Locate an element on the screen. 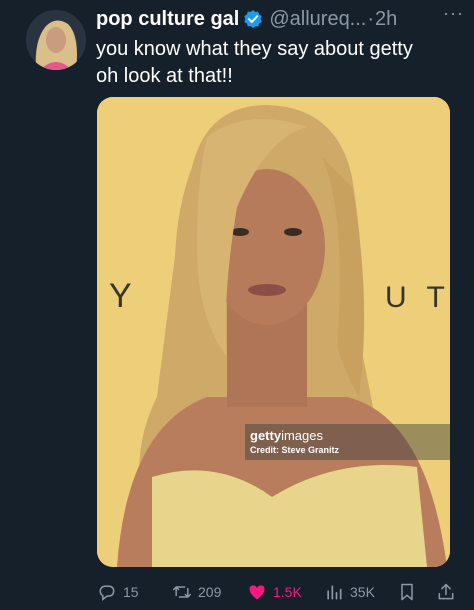 The image size is (474, 610). views-button: 35K is located at coordinates (349, 592).